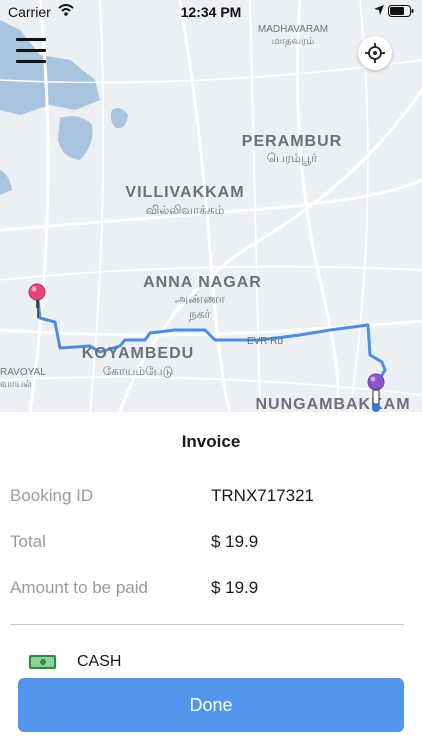 This screenshot has width=422, height=750. Describe the element at coordinates (52, 495) in the screenshot. I see `booking-id-label: Booking ID` at that location.